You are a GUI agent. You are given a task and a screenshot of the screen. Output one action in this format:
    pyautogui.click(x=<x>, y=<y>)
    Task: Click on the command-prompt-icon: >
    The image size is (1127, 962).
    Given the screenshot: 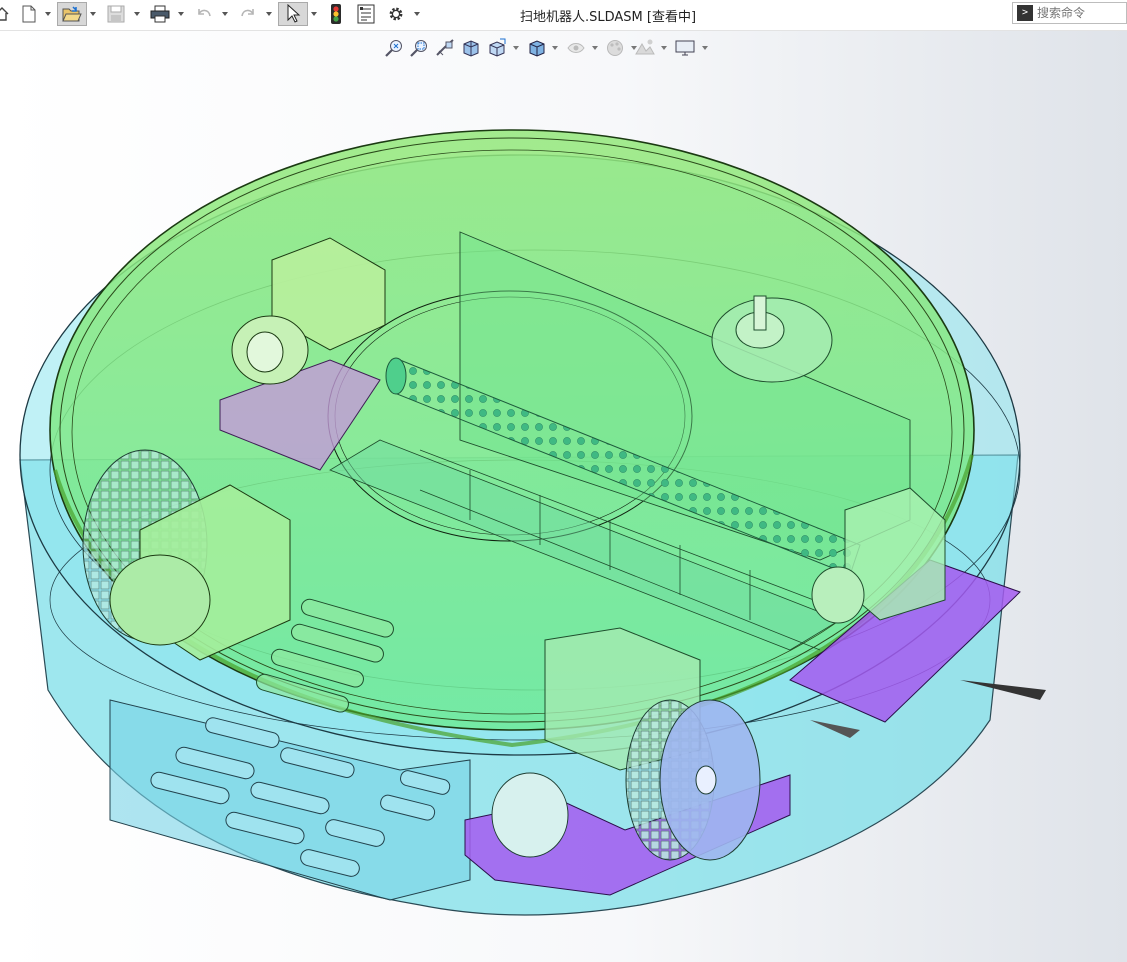 What is the action you would take?
    pyautogui.click(x=1025, y=13)
    